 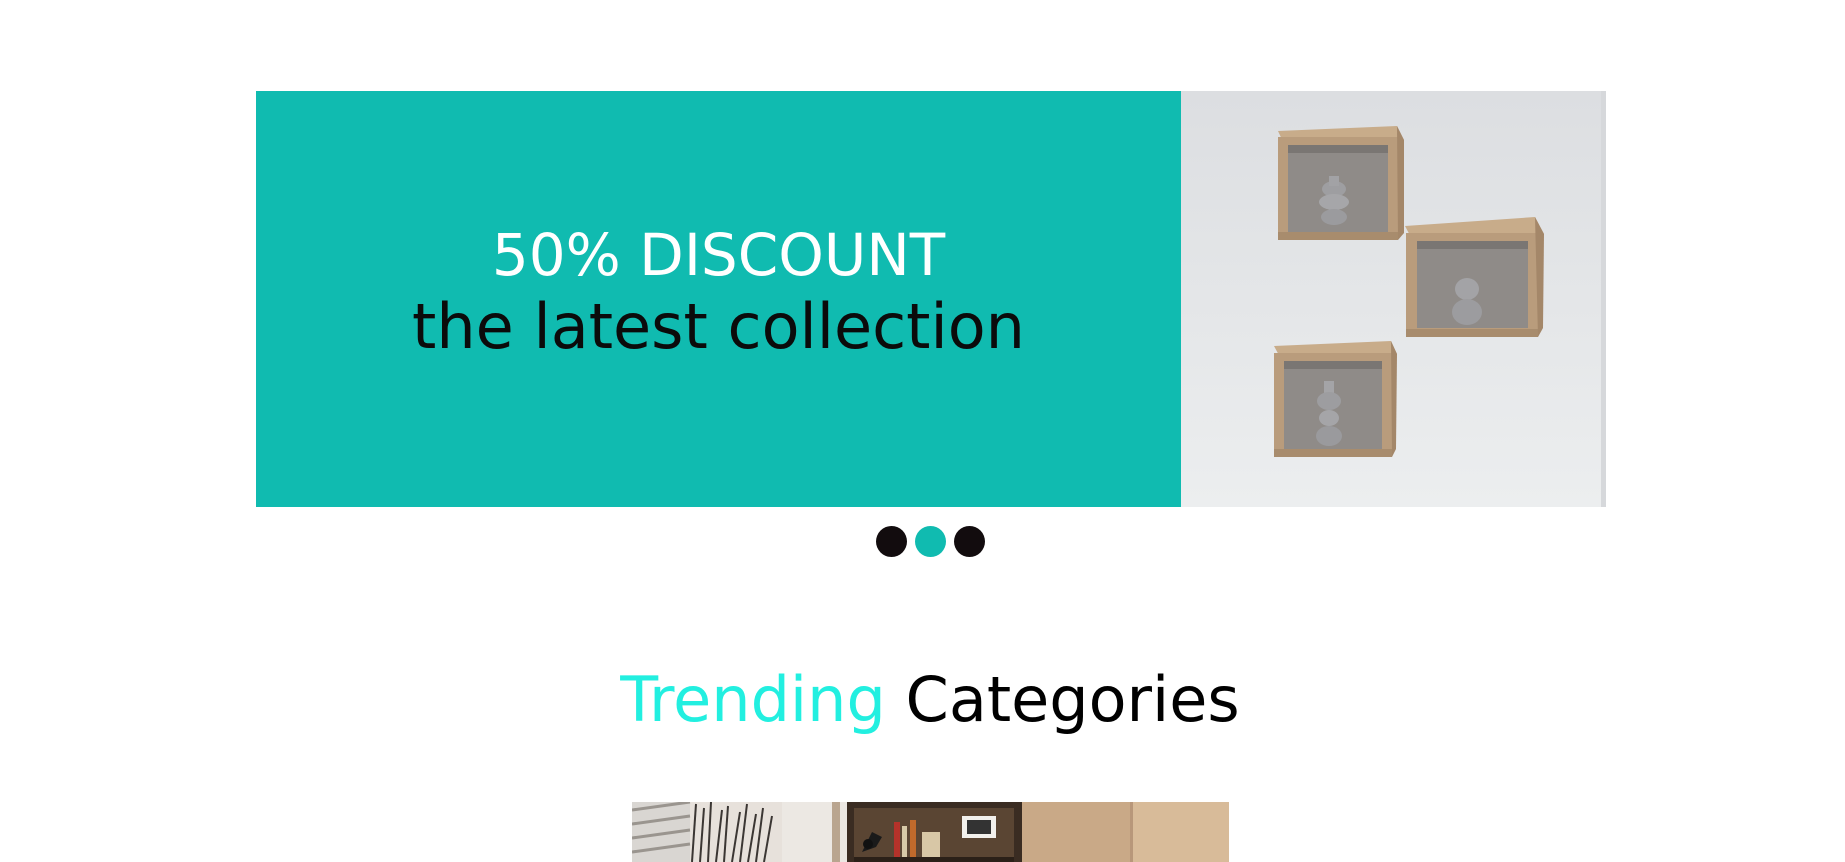 I want to click on slider-dot-2-active, so click(x=930, y=541).